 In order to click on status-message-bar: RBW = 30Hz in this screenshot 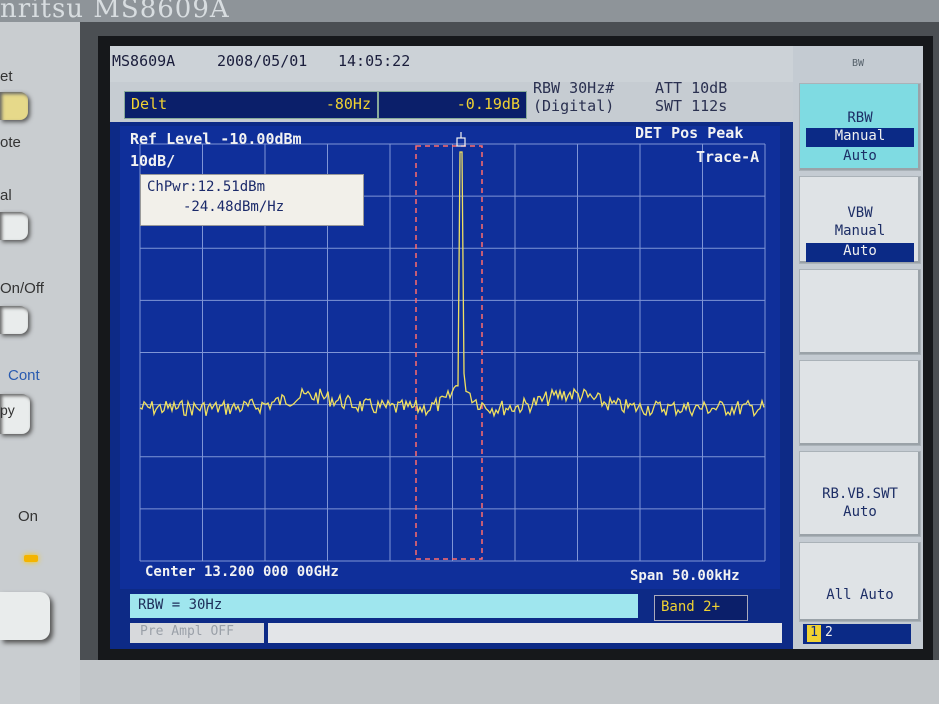, I will do `click(384, 606)`.